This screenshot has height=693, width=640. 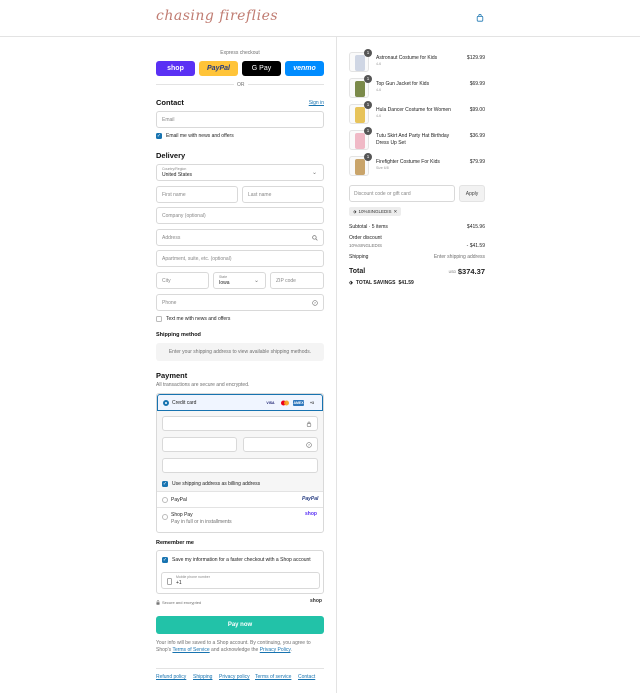 What do you see at coordinates (159, 136) in the screenshot?
I see `email-news-checkbox: ✓` at bounding box center [159, 136].